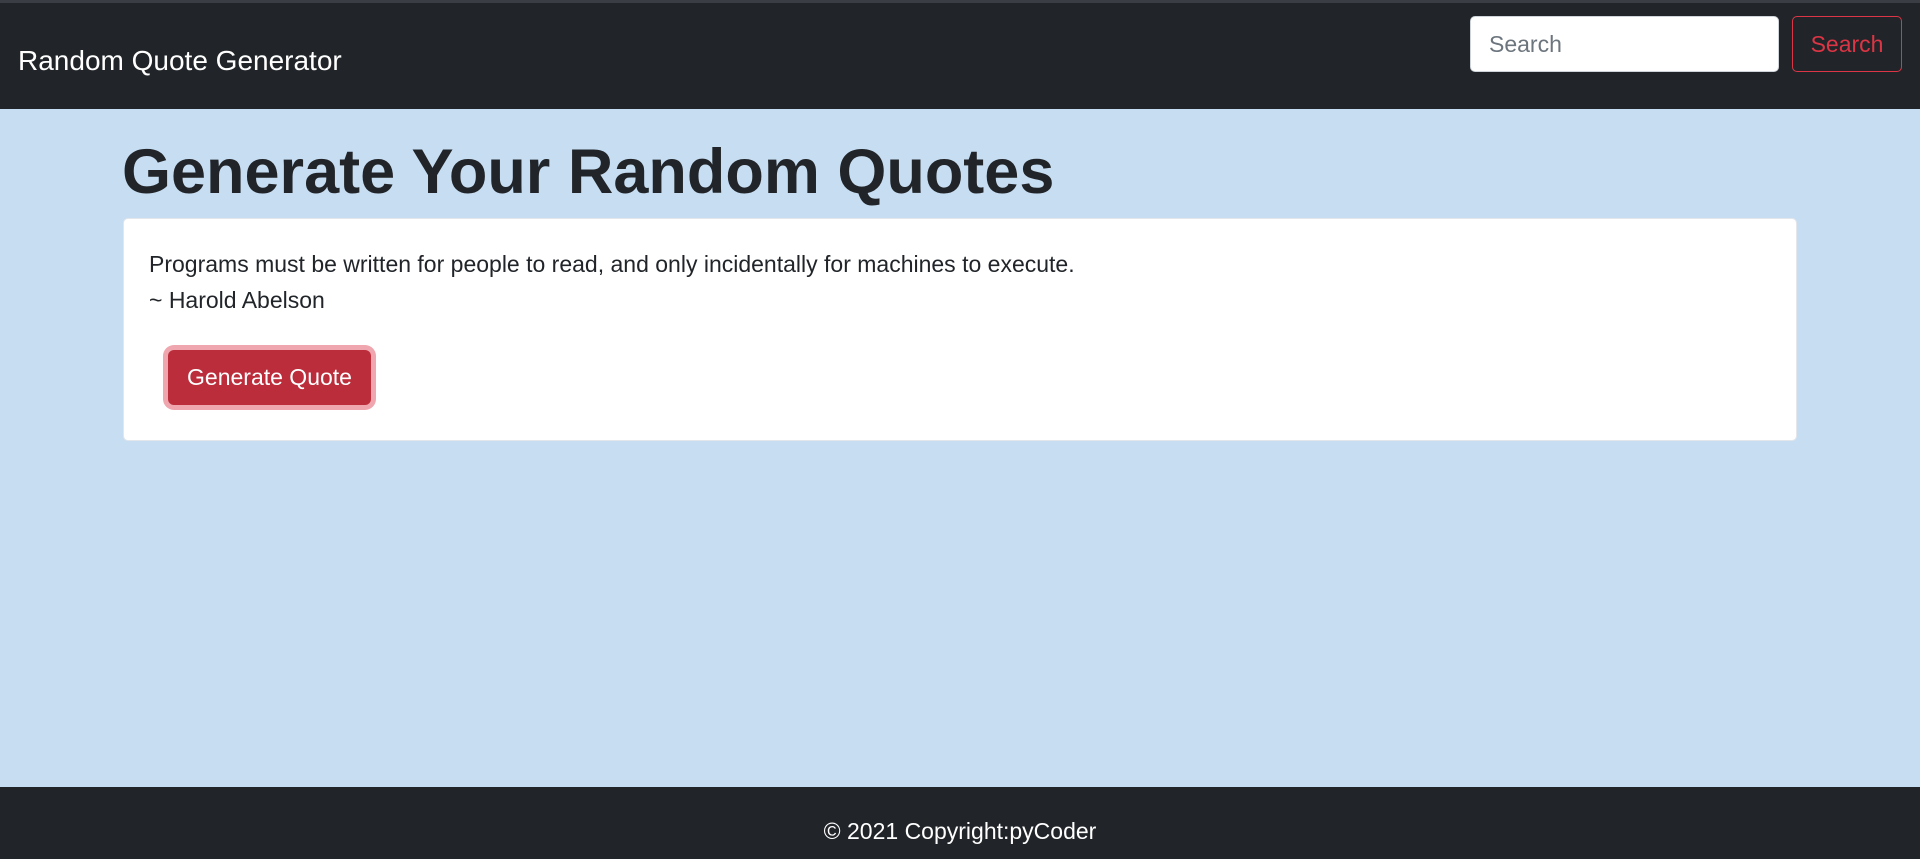 This screenshot has width=1920, height=859. What do you see at coordinates (180, 61) in the screenshot?
I see `navbar-brand: Random Quote Generator` at bounding box center [180, 61].